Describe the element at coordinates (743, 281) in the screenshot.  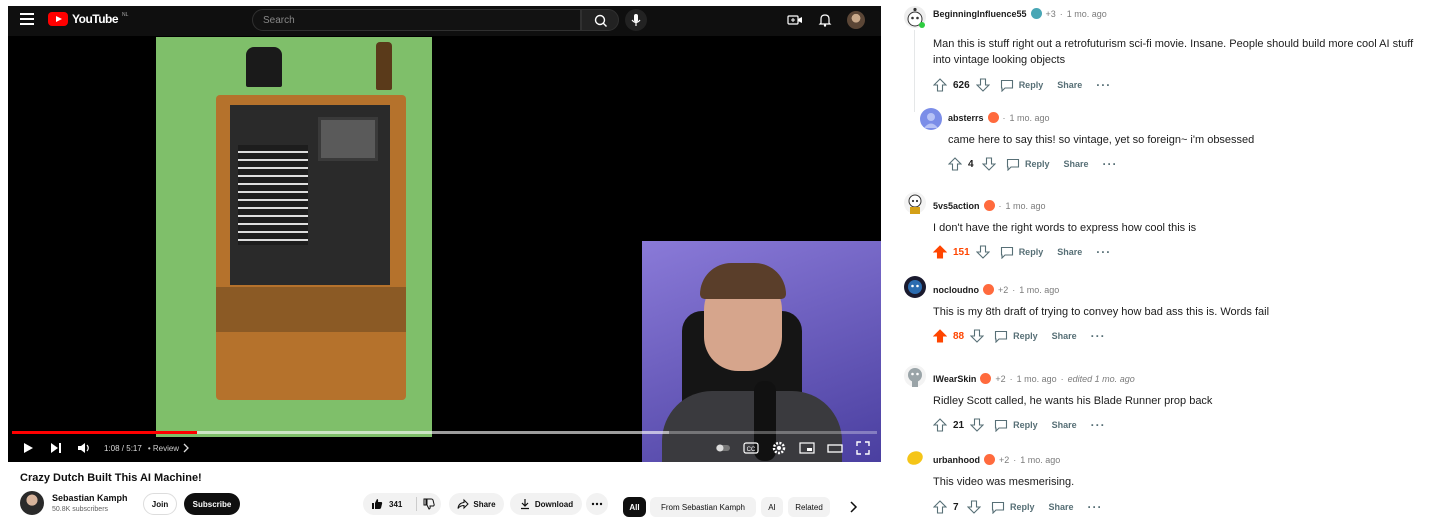
I see `presenter-hair-image` at that location.